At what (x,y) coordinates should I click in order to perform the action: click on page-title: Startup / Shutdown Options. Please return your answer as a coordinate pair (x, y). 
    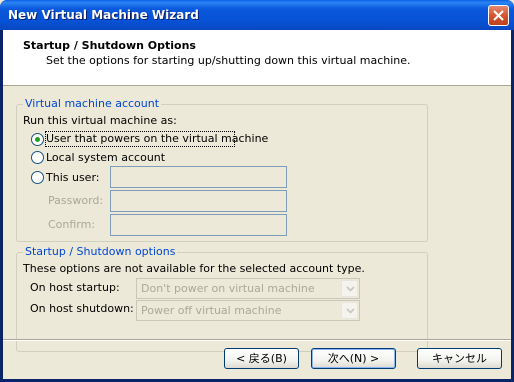
    Looking at the image, I should click on (109, 45).